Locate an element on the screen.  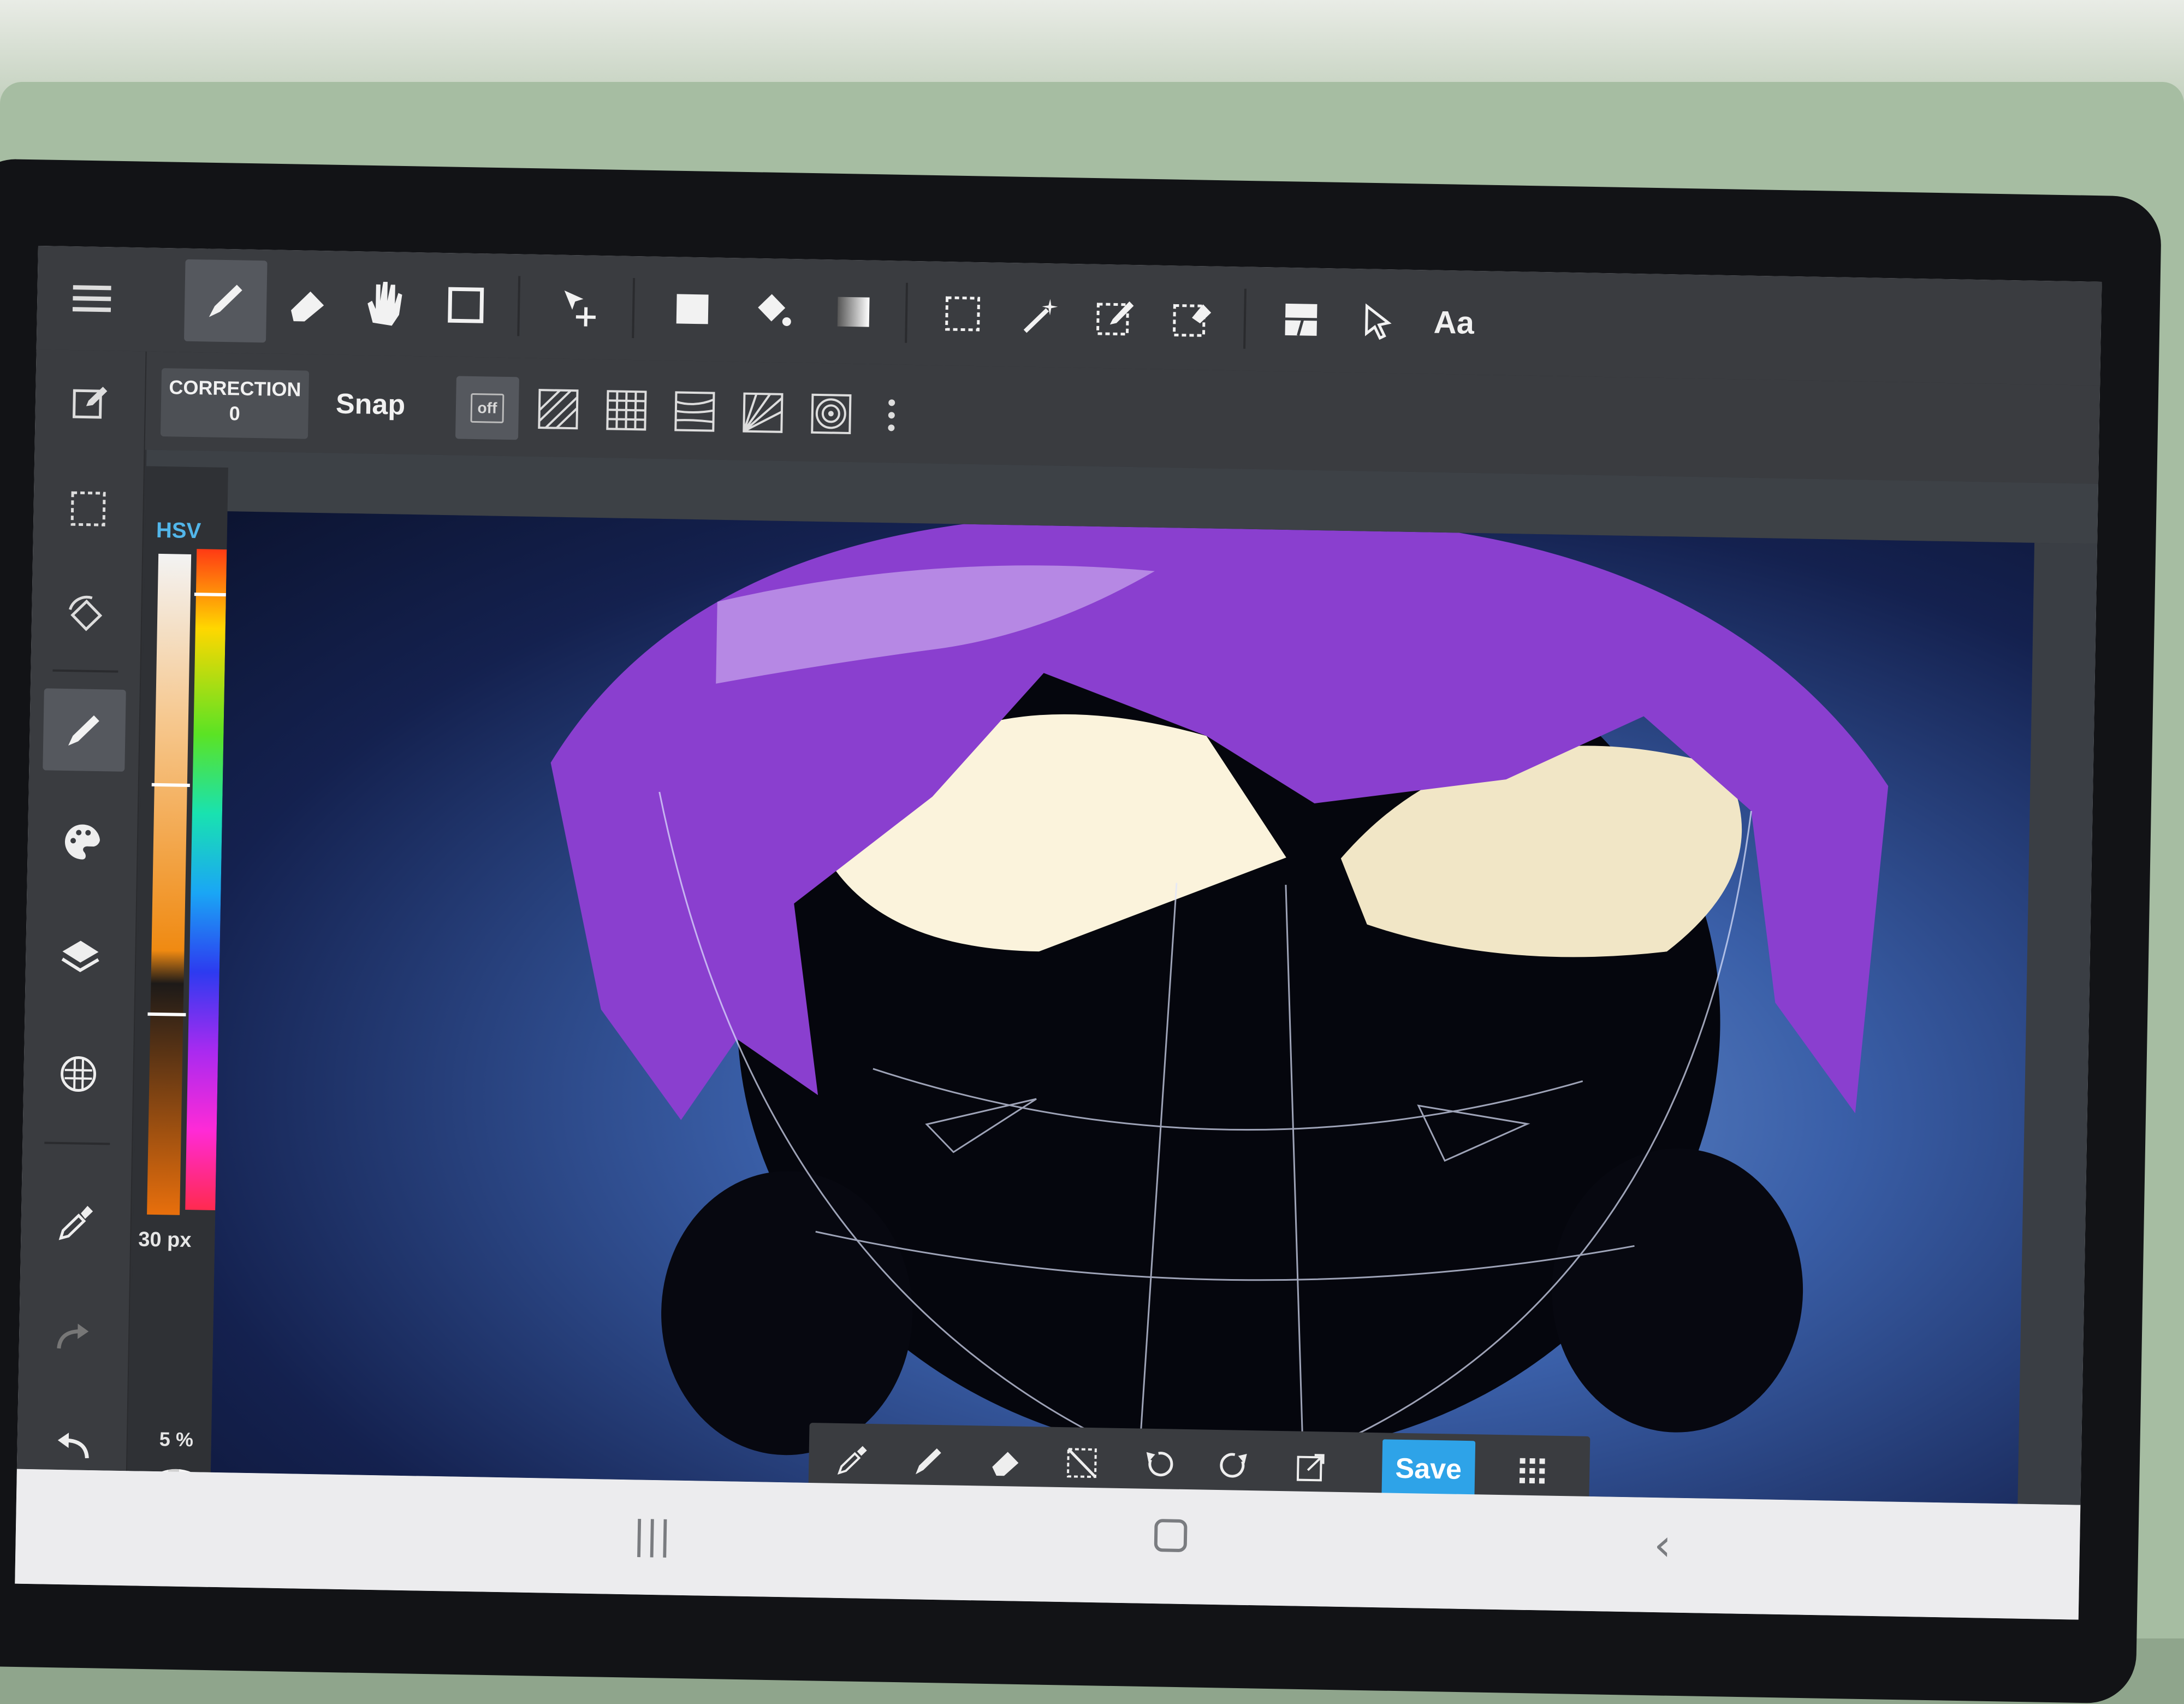
bucket-tool-button is located at coordinates (772, 310).